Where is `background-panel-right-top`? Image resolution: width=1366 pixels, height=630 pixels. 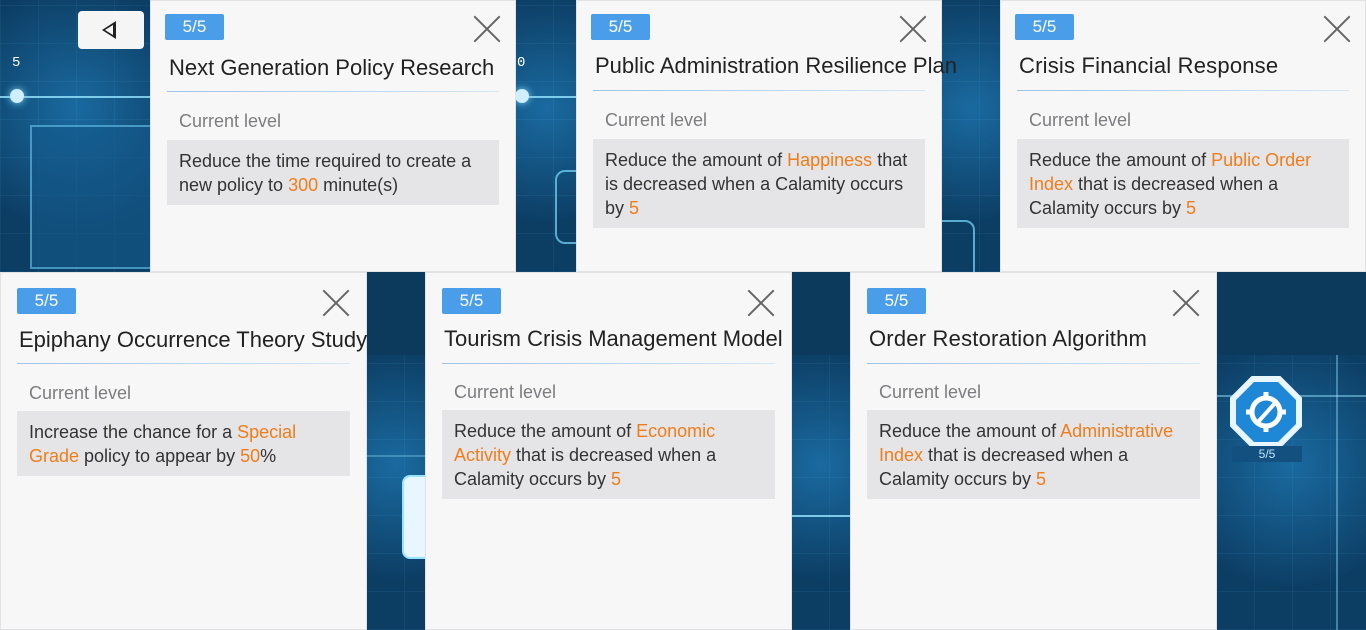
background-panel-right-top is located at coordinates (971, 136).